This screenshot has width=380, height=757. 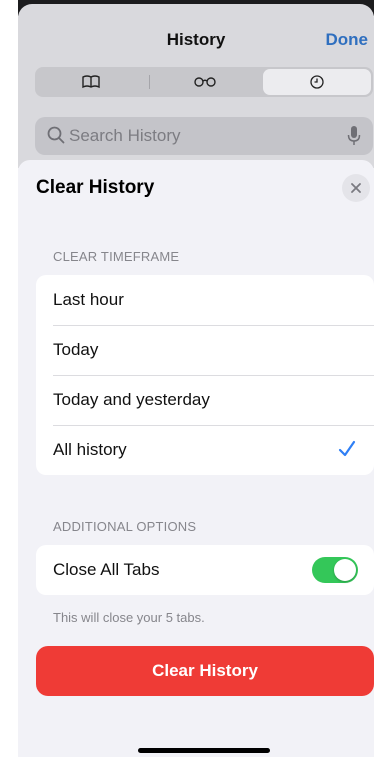 I want to click on tab-bookmarks, so click(x=91, y=82).